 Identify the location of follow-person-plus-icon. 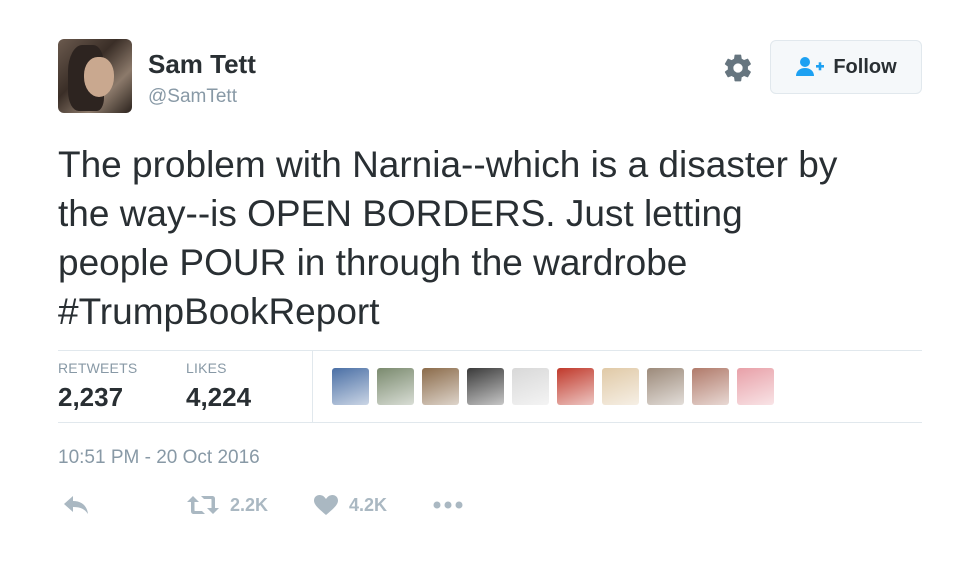
(810, 66).